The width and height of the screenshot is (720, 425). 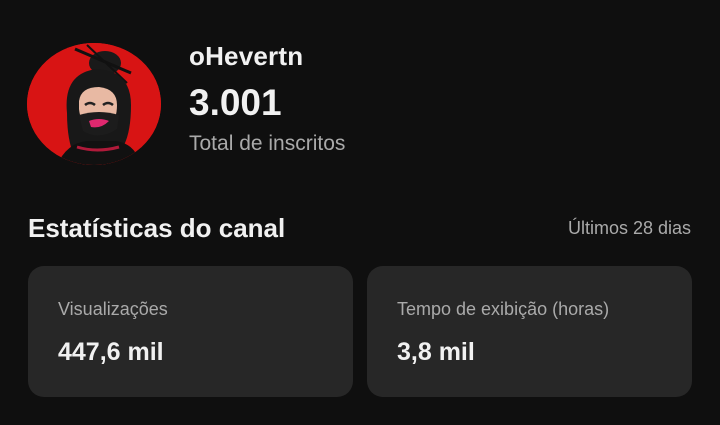 I want to click on channel-name: oHevertn, so click(x=246, y=56).